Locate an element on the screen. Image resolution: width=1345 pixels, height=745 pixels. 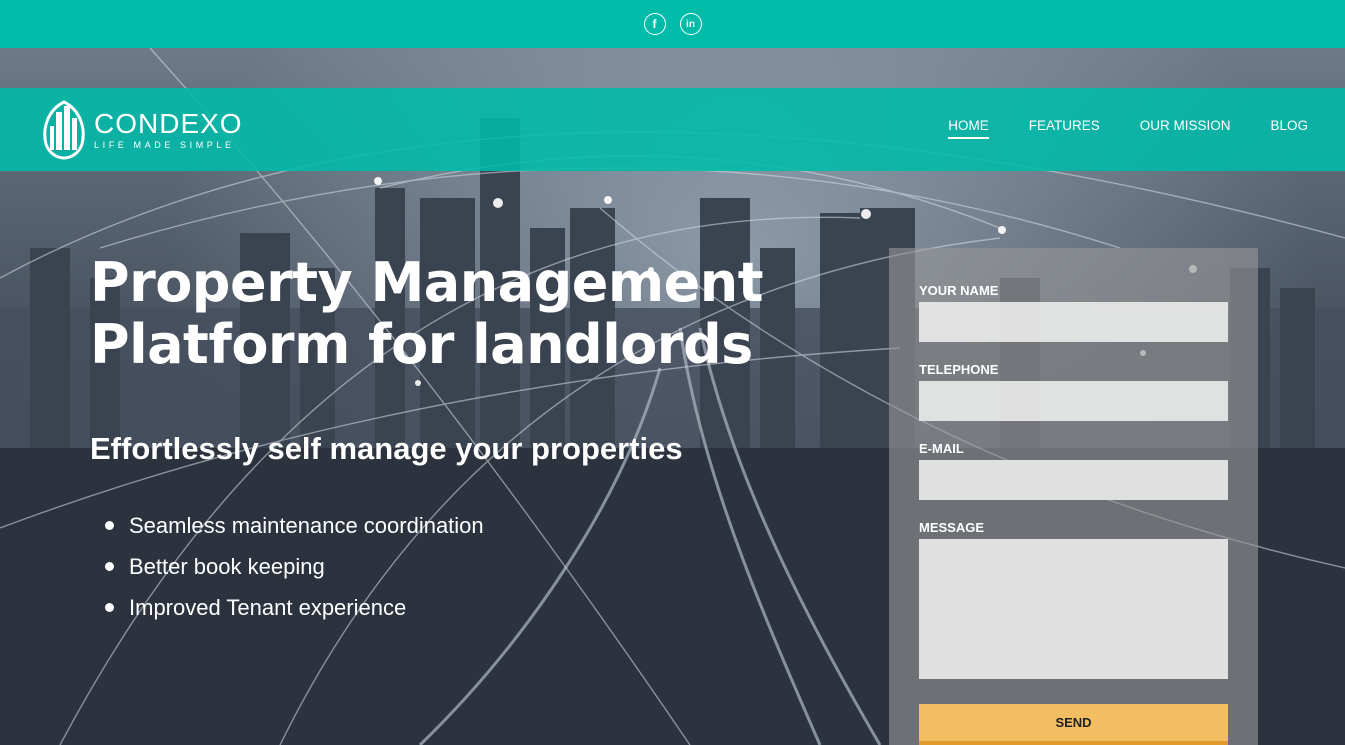
email-label: E-MAIL is located at coordinates (941, 448).